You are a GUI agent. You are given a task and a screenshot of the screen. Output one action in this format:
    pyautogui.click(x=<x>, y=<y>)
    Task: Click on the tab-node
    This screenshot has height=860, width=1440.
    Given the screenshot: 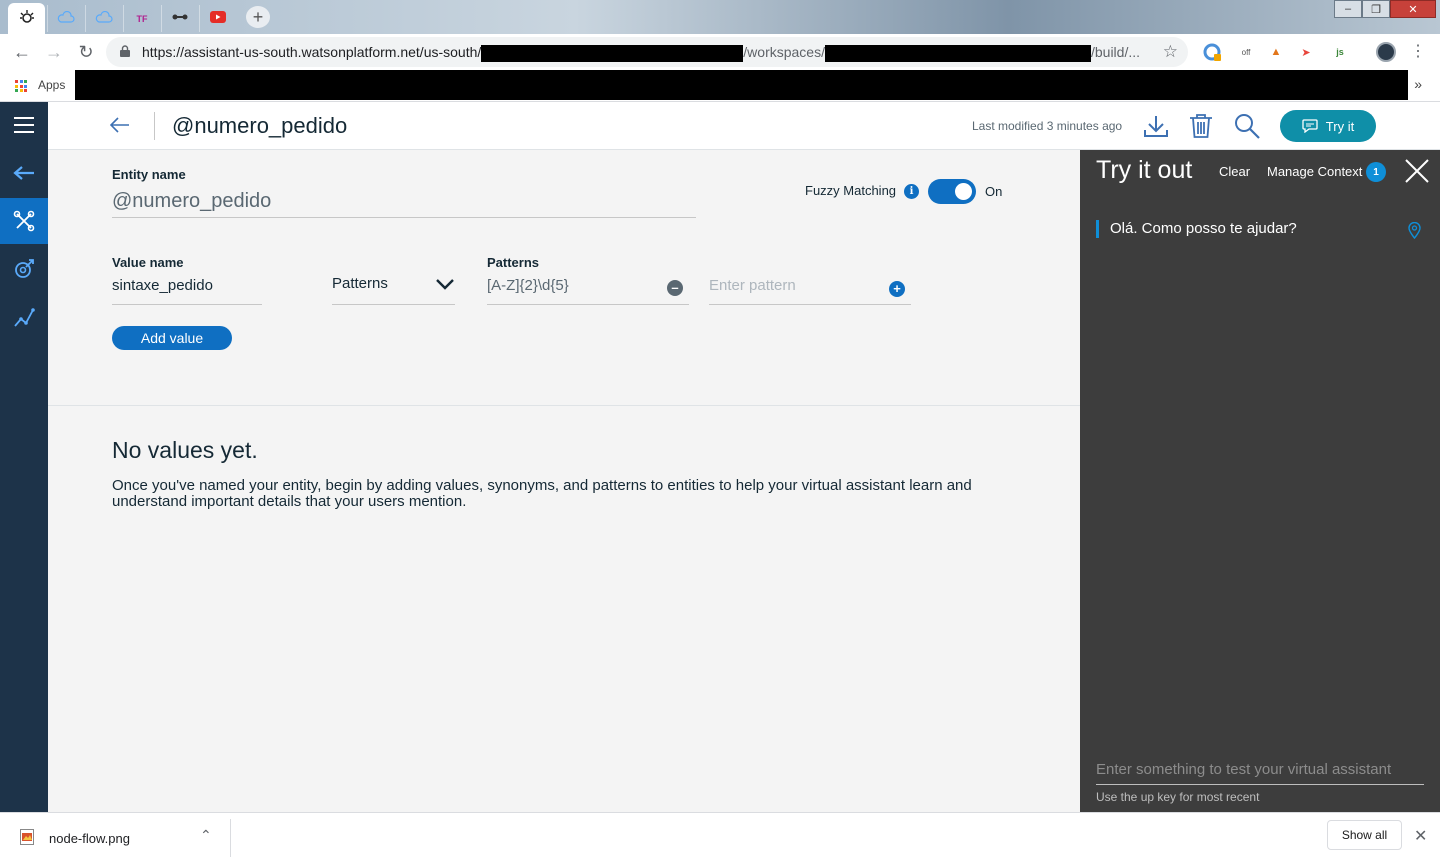 What is the action you would take?
    pyautogui.click(x=179, y=18)
    